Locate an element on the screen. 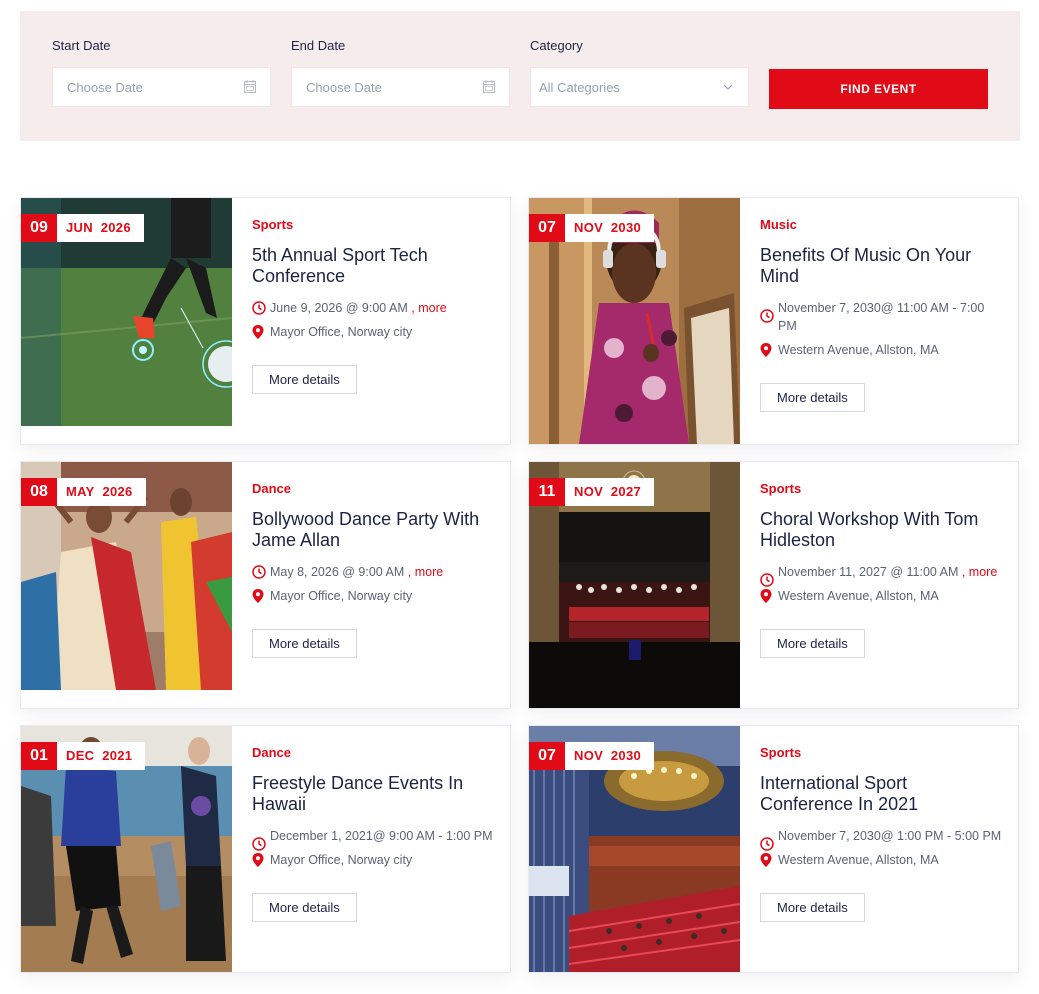 Image resolution: width=1039 pixels, height=994 pixels. end-date-input: Choose Date is located at coordinates (400, 87).